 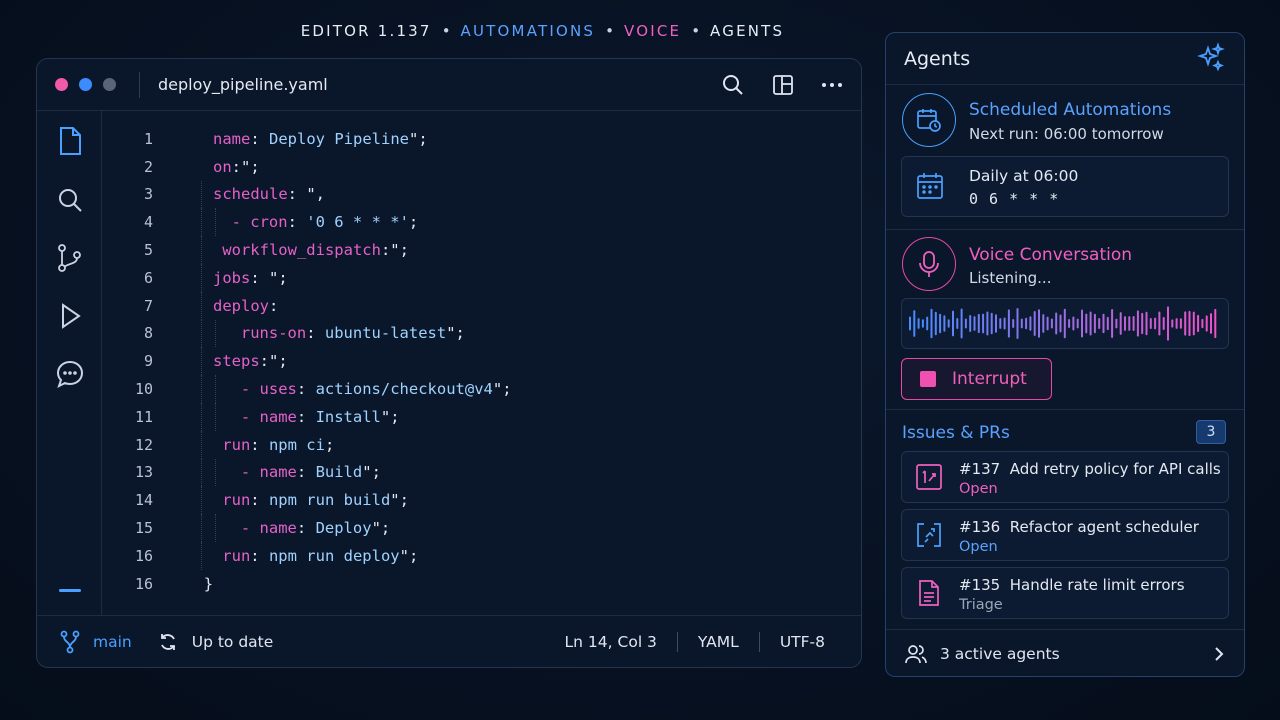 What do you see at coordinates (482, 277) in the screenshot?
I see `code-line: 6 jobs: ";` at bounding box center [482, 277].